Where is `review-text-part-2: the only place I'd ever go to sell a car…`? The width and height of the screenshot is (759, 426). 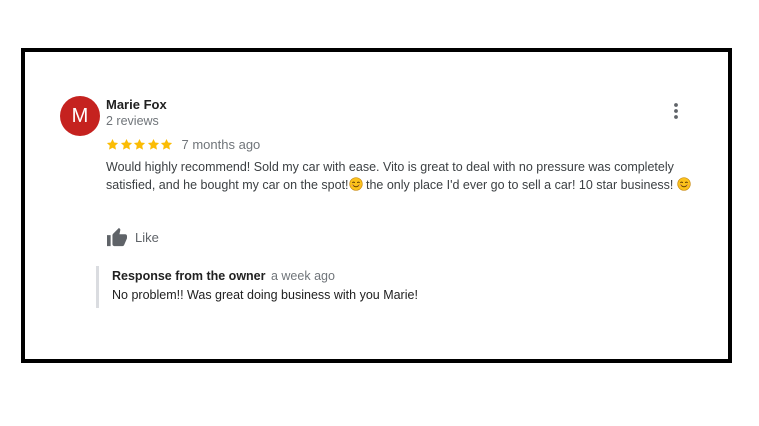 review-text-part-2: the only place I'd ever go to sell a car… is located at coordinates (518, 185).